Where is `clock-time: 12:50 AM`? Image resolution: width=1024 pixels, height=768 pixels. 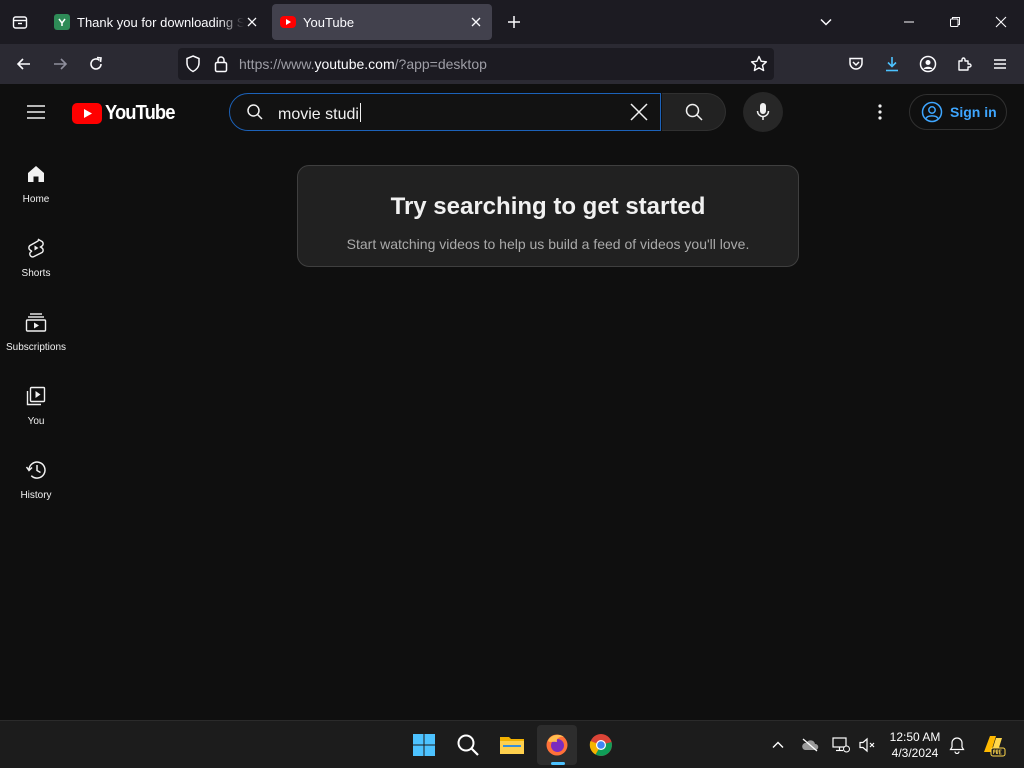 clock-time: 12:50 AM is located at coordinates (915, 737).